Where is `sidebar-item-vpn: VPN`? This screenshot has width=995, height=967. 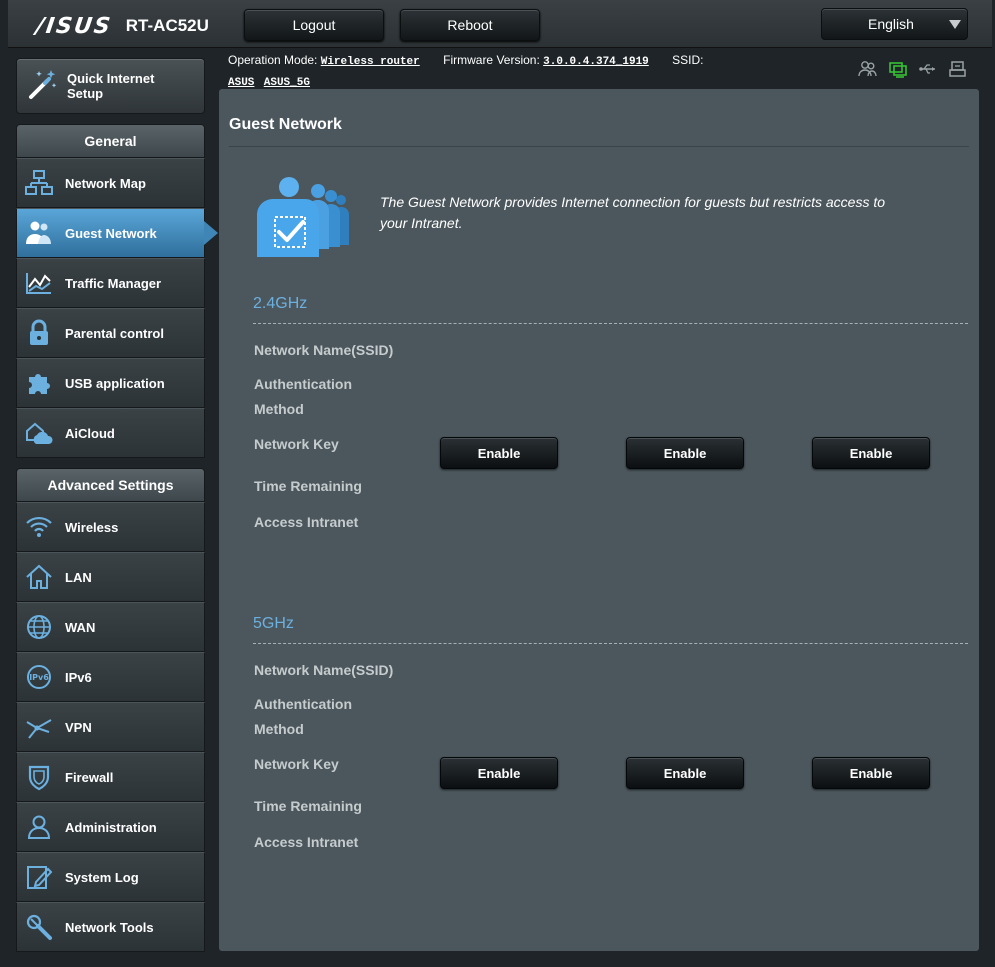
sidebar-item-vpn: VPN is located at coordinates (110, 727).